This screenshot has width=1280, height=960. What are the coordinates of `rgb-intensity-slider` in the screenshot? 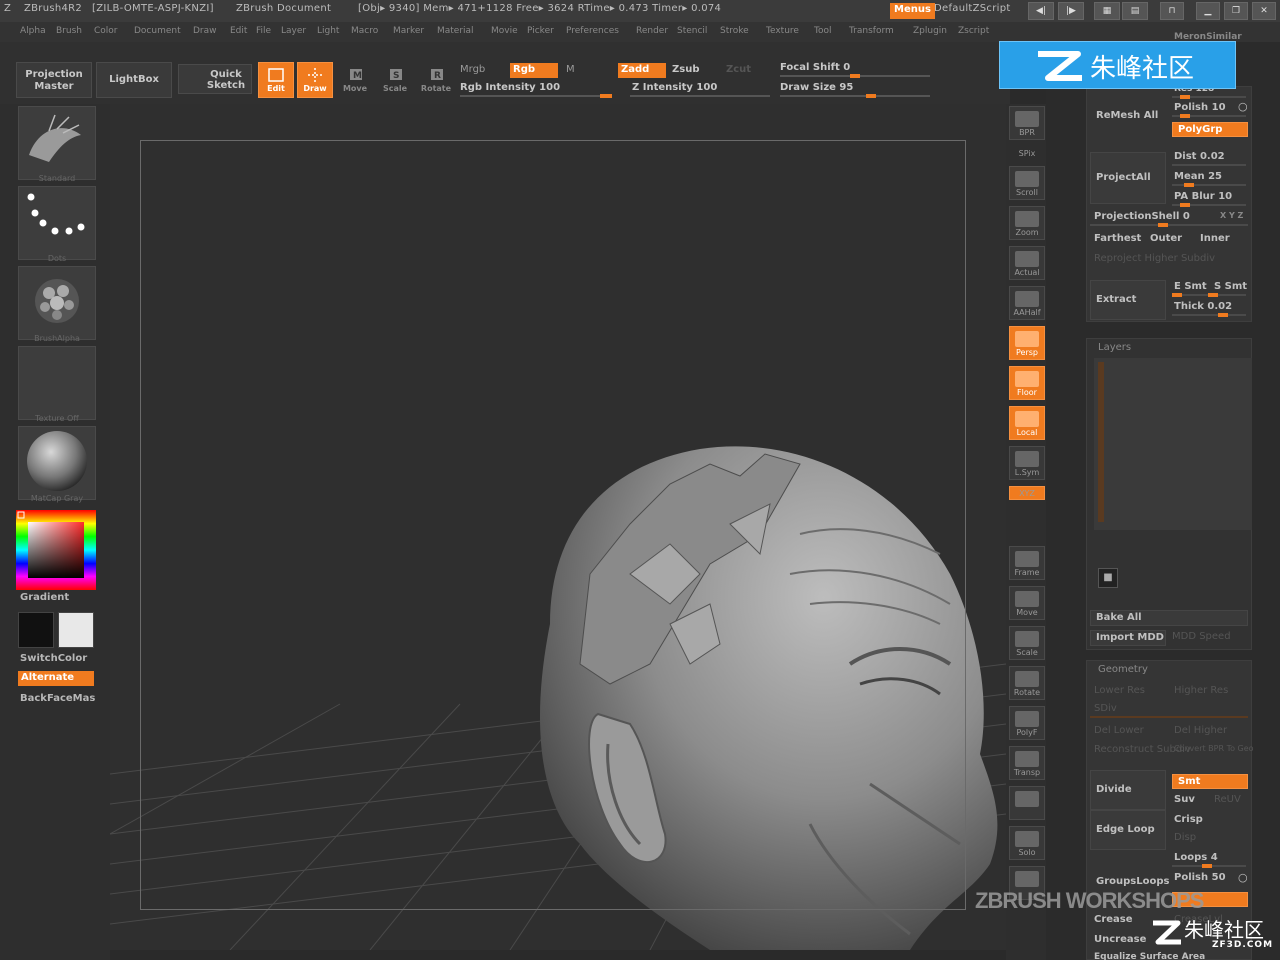 It's located at (536, 96).